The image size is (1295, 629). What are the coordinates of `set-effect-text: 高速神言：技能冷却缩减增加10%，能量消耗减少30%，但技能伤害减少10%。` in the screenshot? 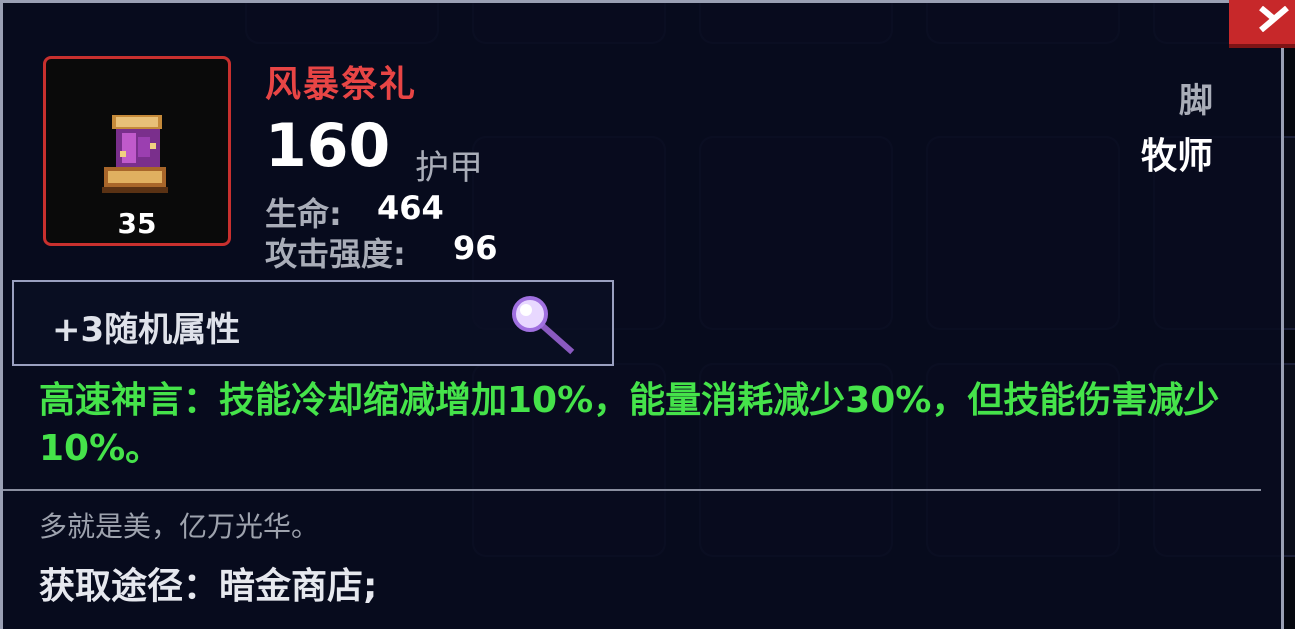 It's located at (629, 424).